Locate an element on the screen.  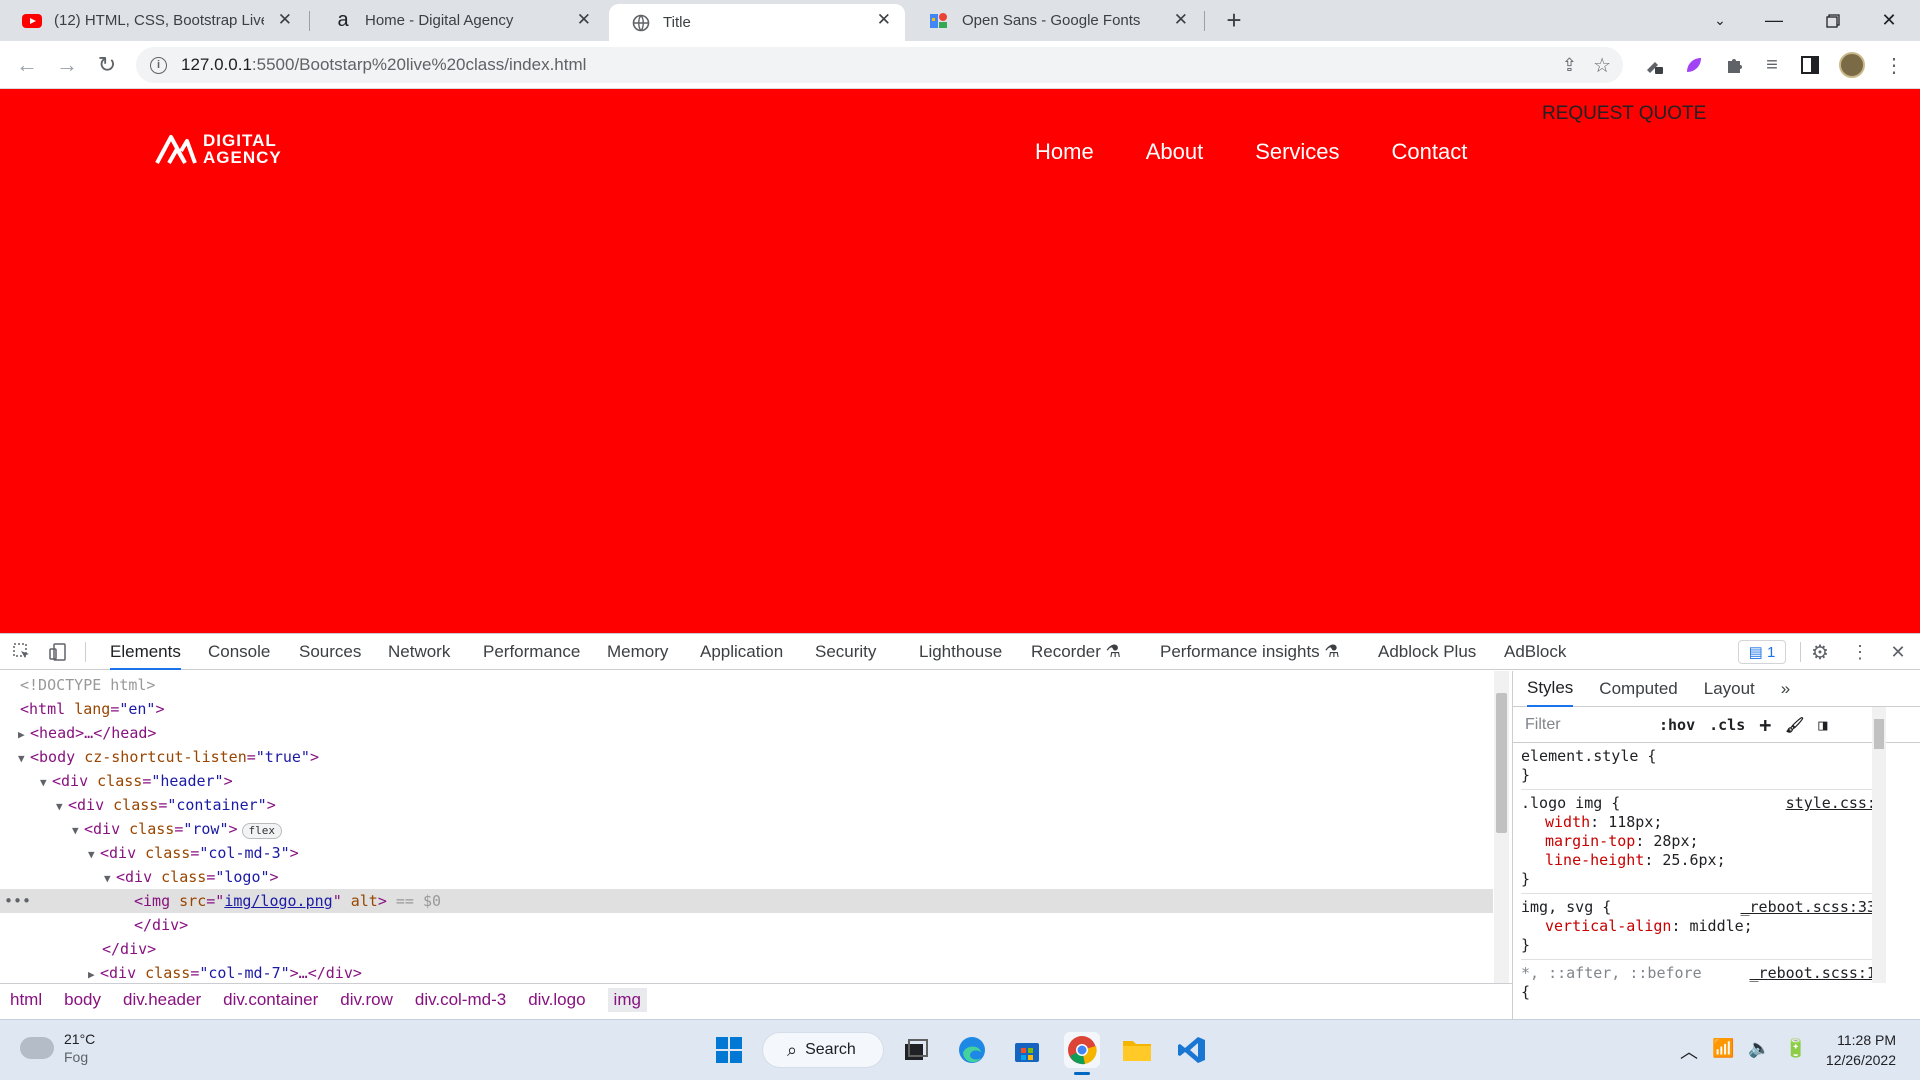
prop-name: line-height is located at coordinates (1594, 860).